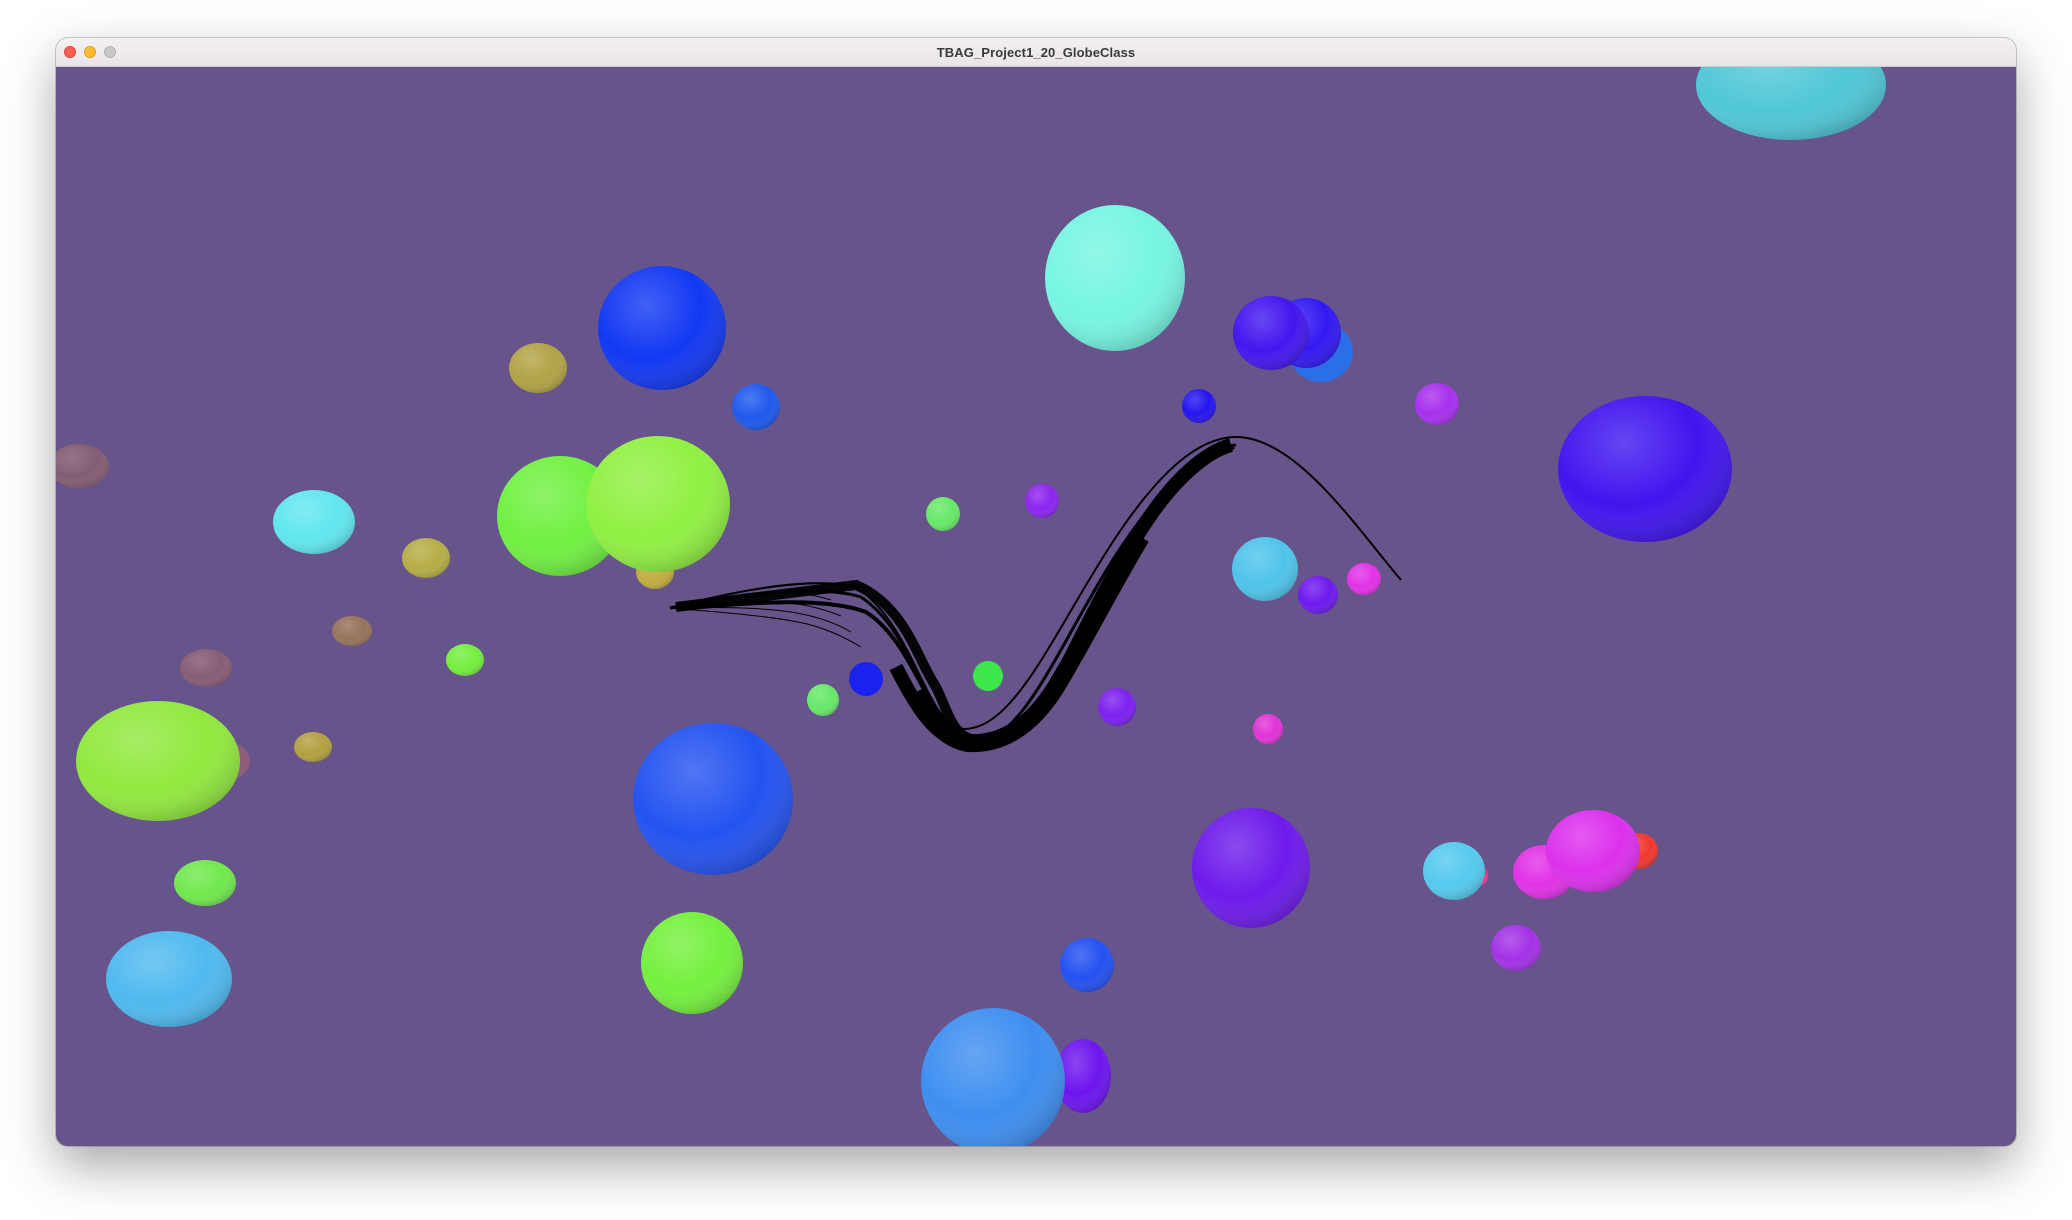 The width and height of the screenshot is (2072, 1220). I want to click on window-title: TBAG_Project1_20_GlobeClass, so click(1036, 52).